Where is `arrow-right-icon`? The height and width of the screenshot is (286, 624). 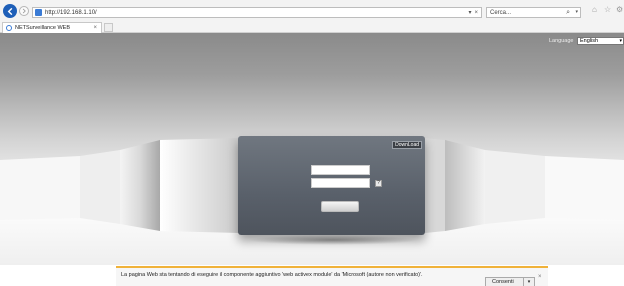
arrow-right-icon is located at coordinates (24, 11).